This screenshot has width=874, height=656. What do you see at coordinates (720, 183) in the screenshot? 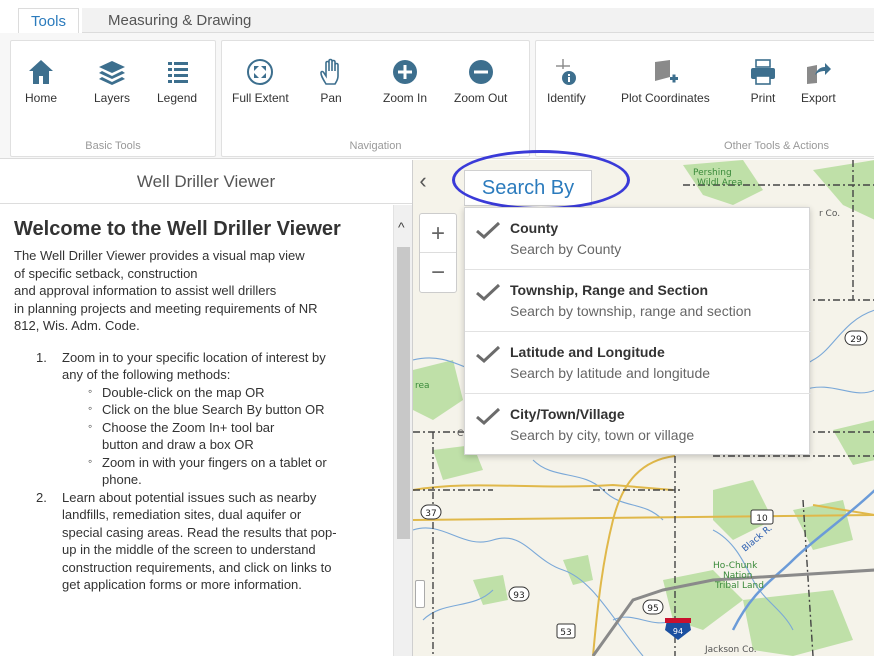
I see `wildarea-label: Wildl Area` at bounding box center [720, 183].